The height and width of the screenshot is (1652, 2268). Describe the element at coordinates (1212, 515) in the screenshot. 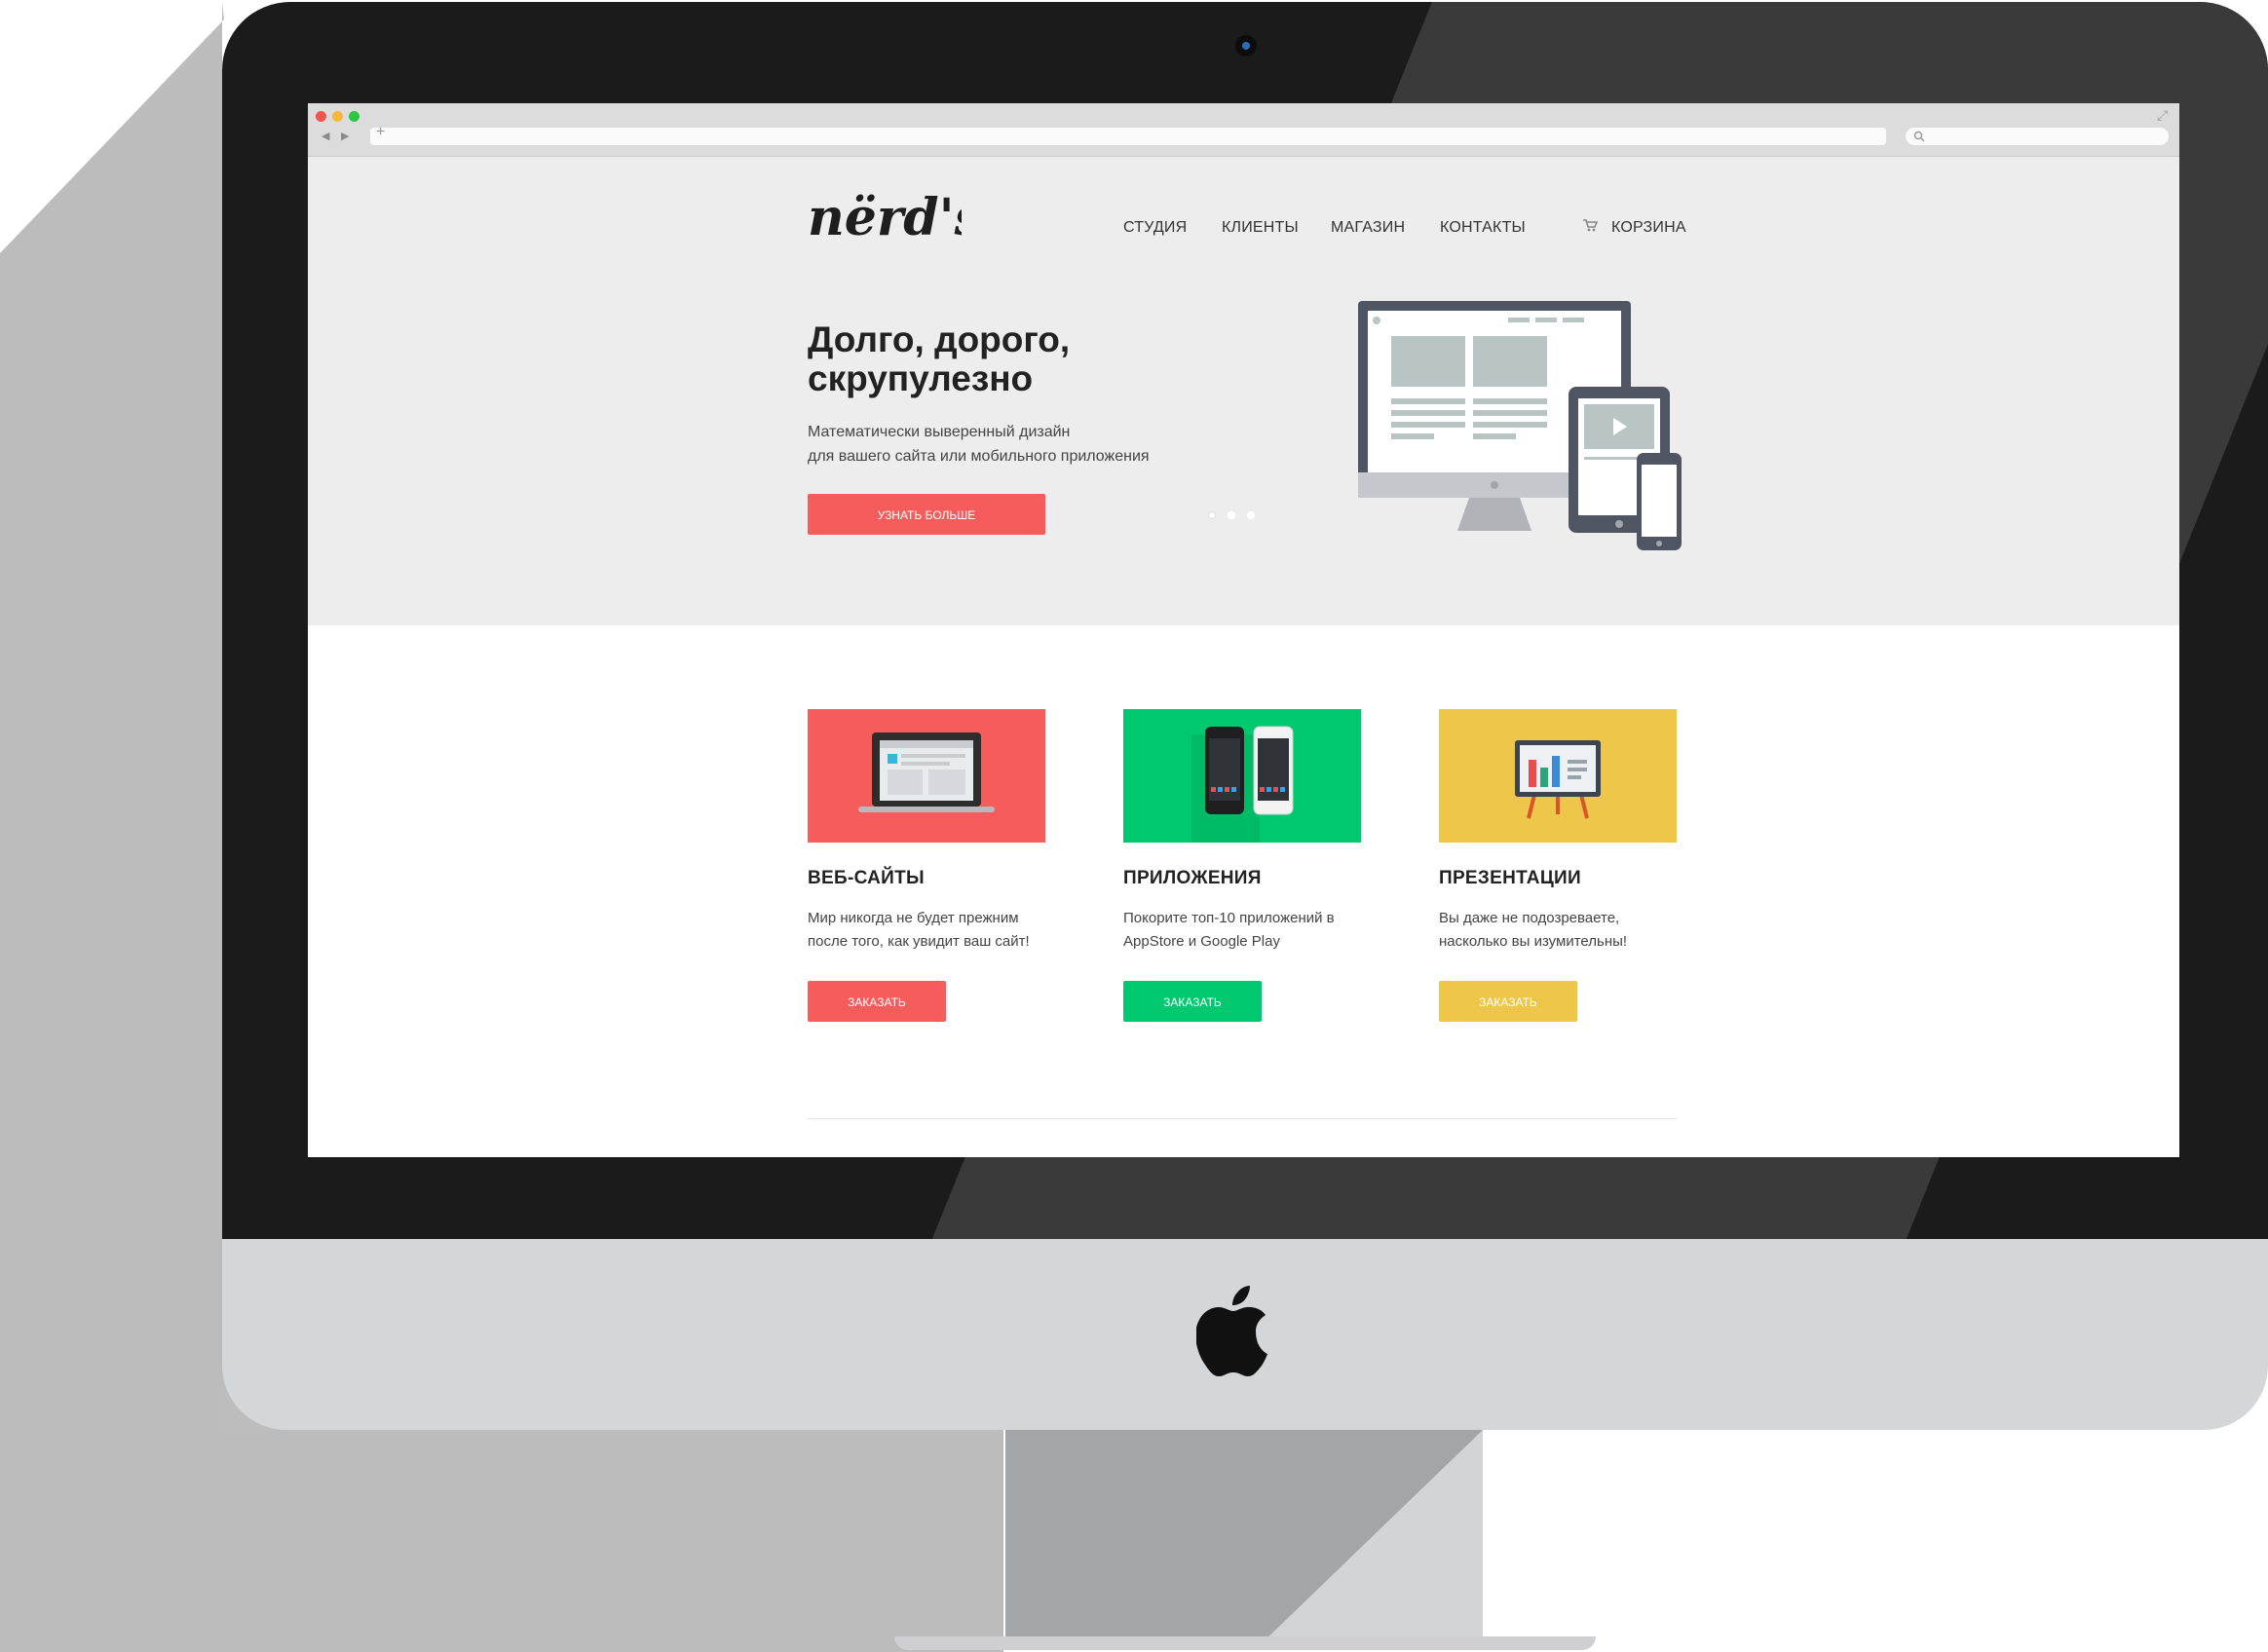

I see `slider-dot-active` at that location.